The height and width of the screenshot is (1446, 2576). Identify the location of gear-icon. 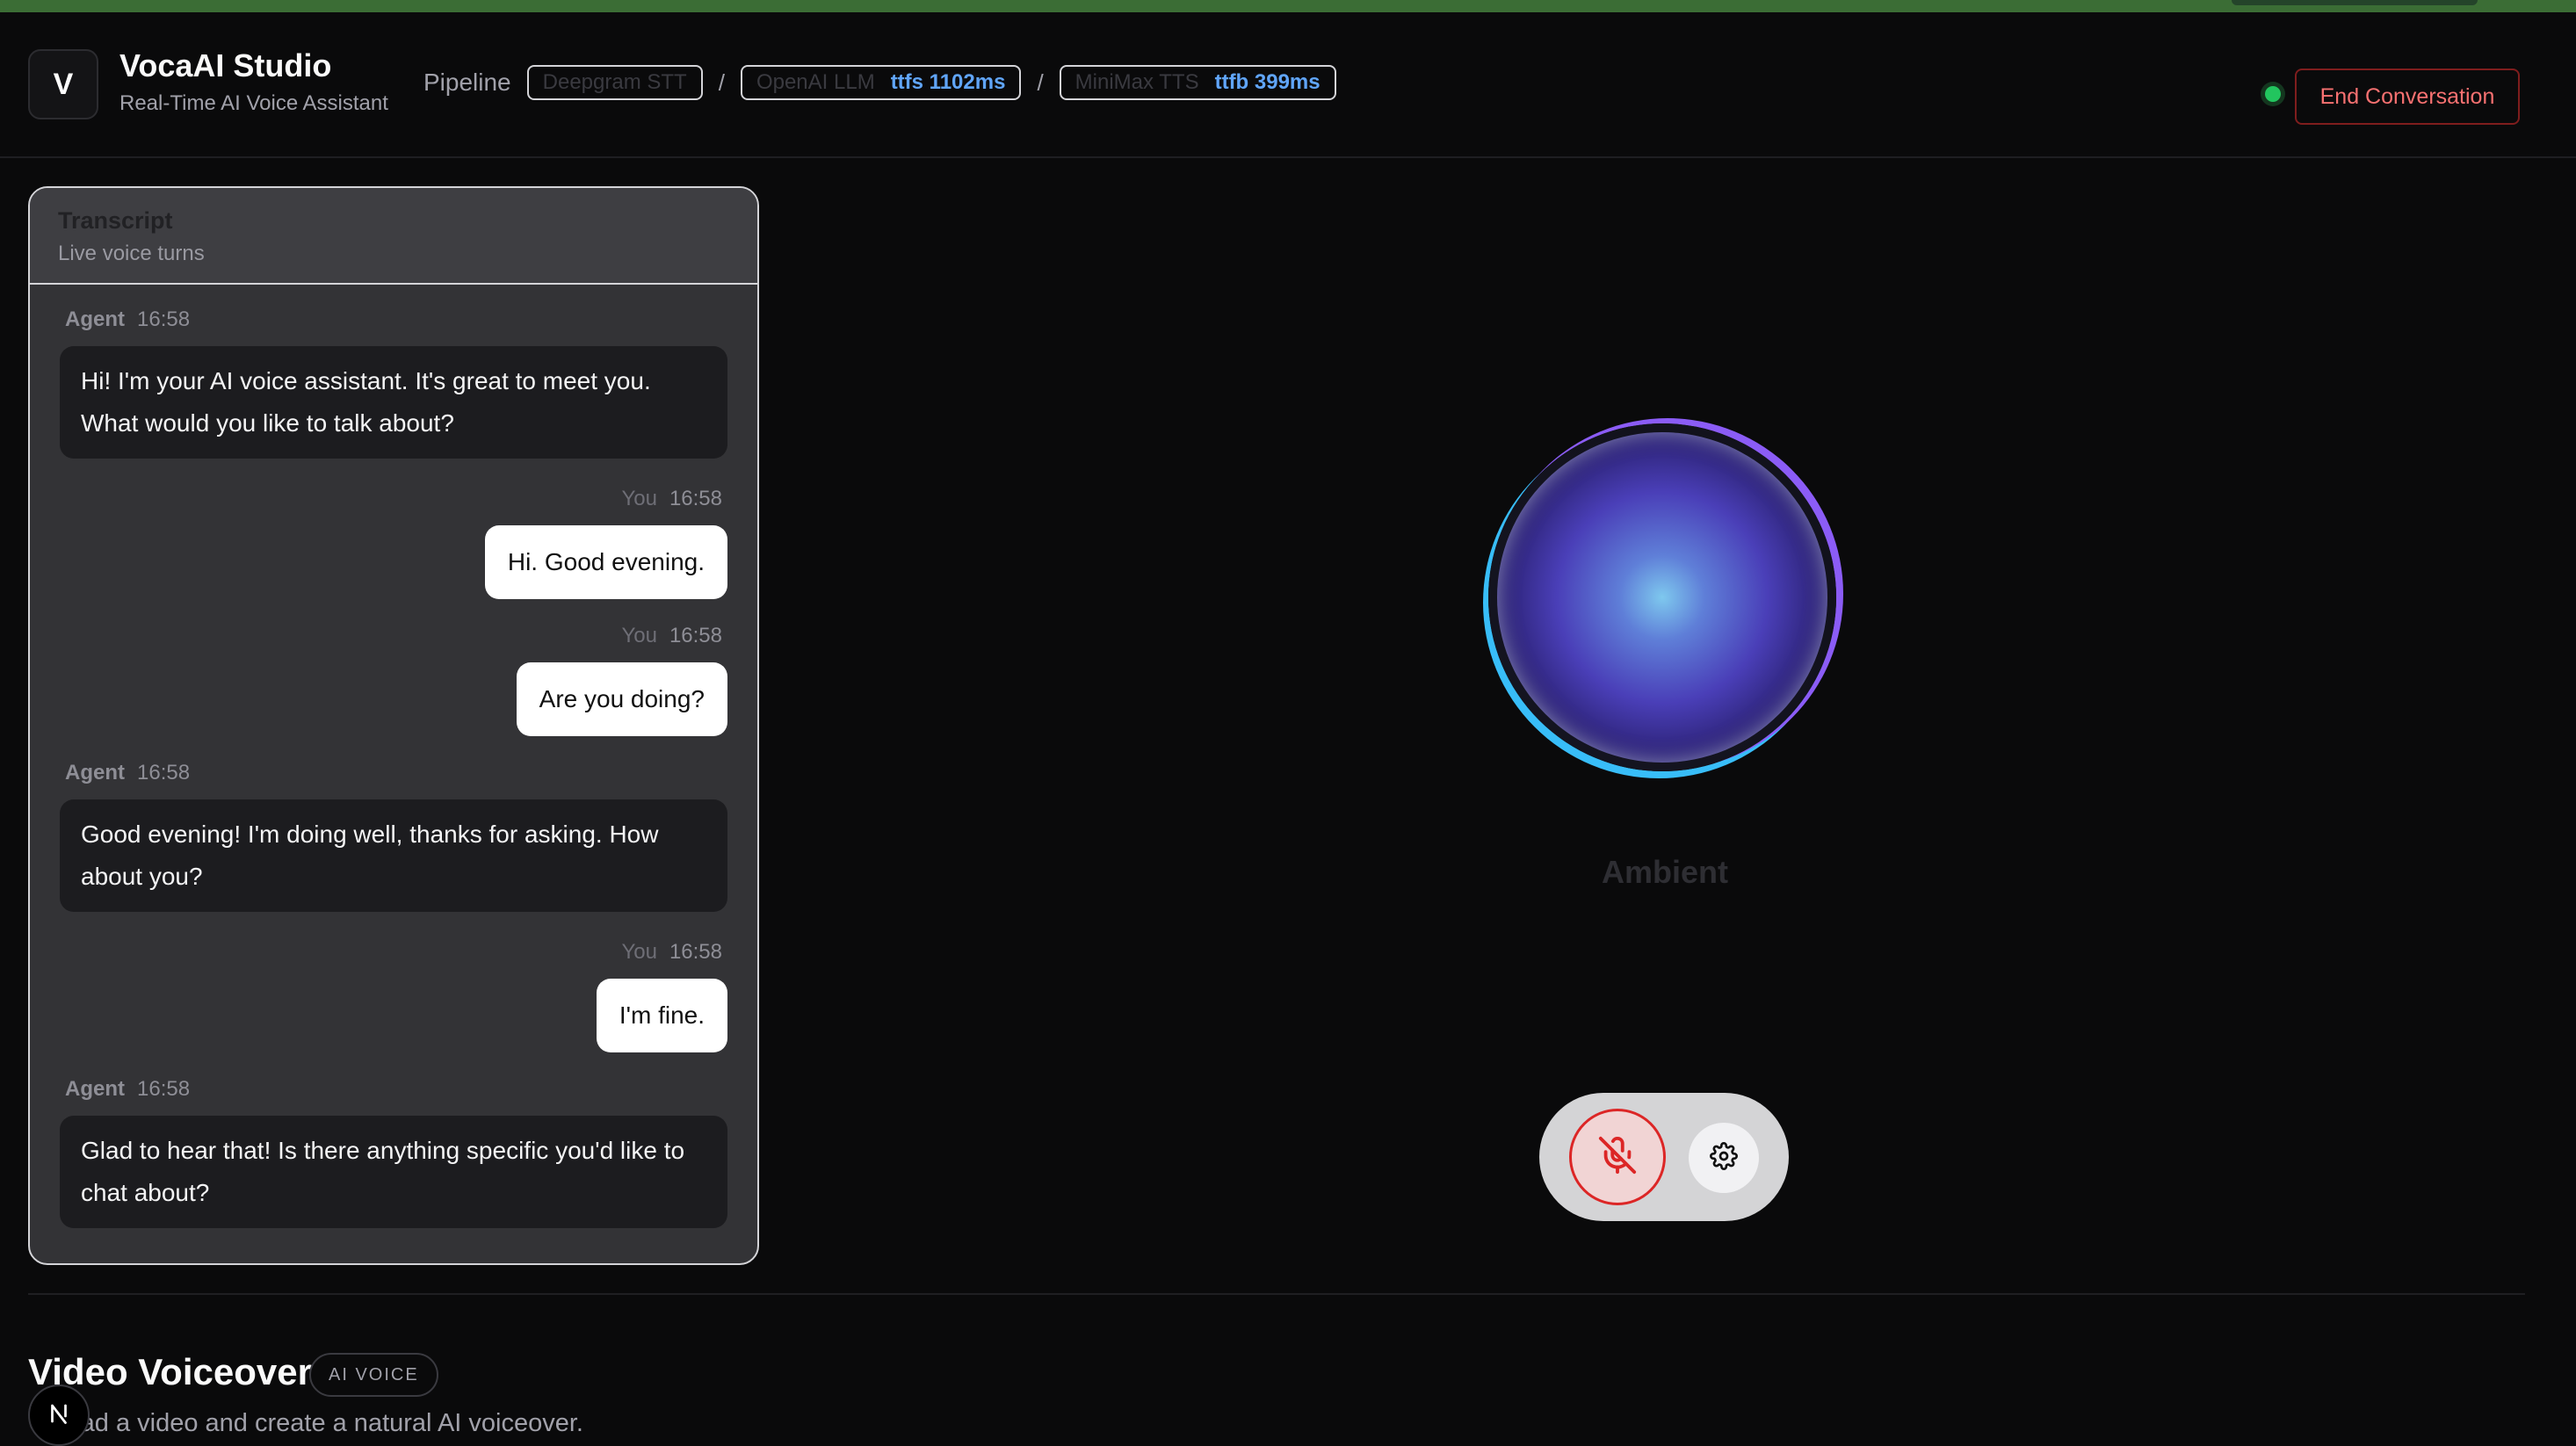
(1724, 1158).